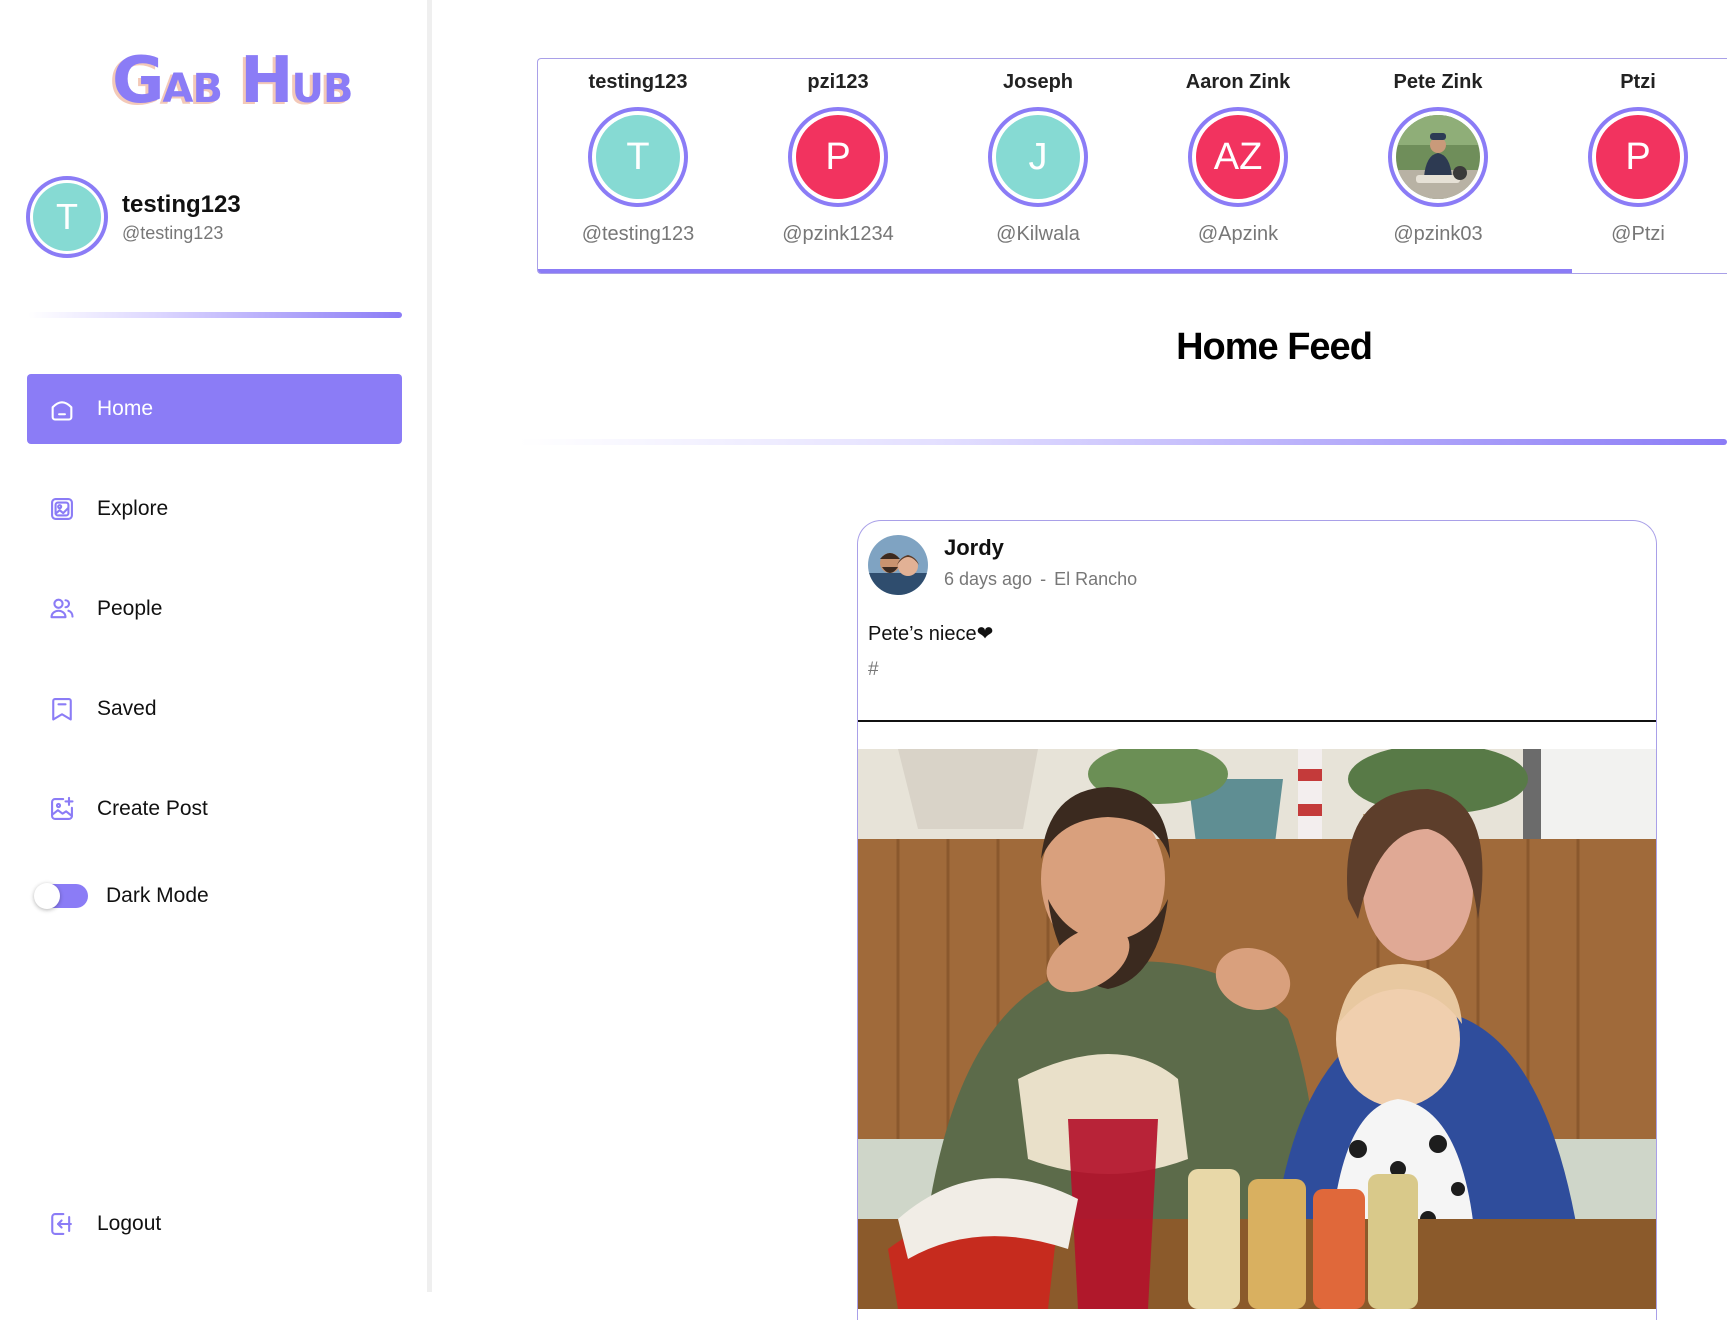 The image size is (1727, 1320). I want to click on logout-icon, so click(61, 1224).